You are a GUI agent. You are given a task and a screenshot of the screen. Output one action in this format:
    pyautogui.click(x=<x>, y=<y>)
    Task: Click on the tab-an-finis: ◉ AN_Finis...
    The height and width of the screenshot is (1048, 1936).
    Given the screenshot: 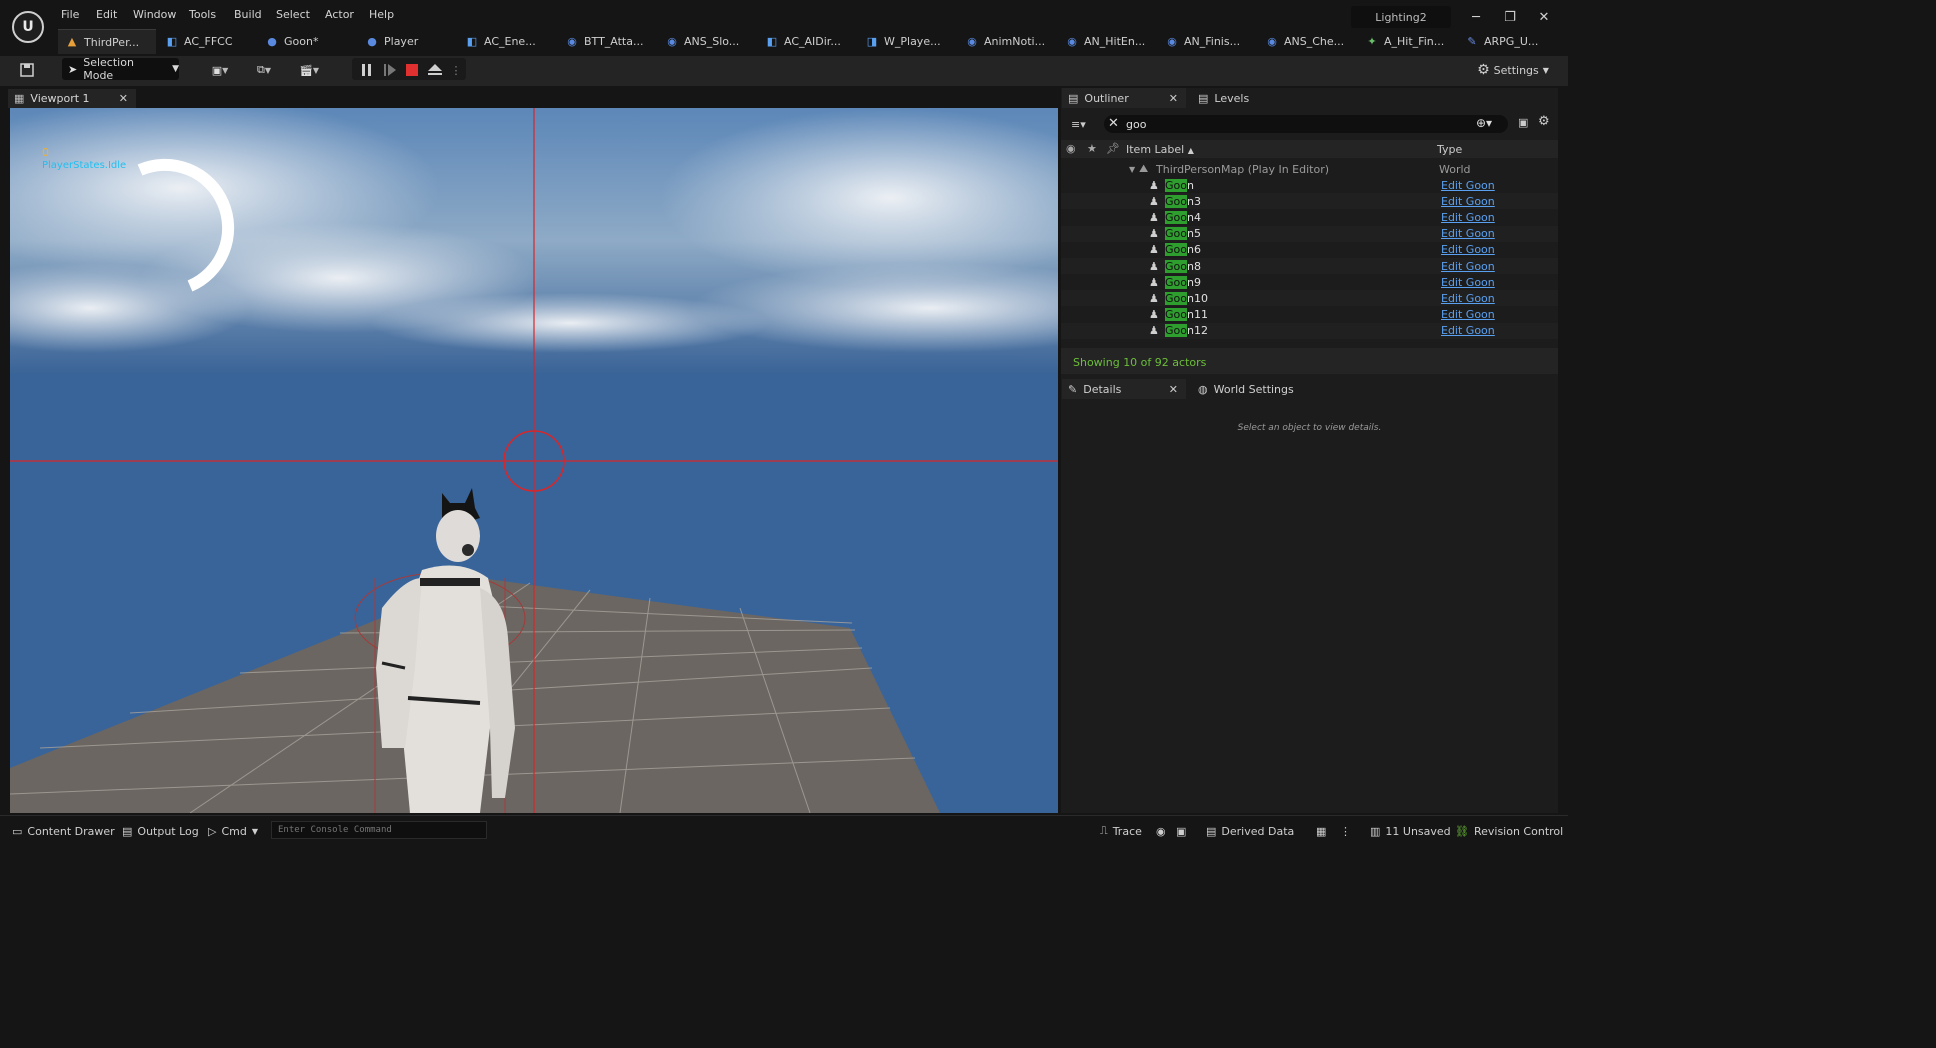 What is the action you would take?
    pyautogui.click(x=1207, y=41)
    